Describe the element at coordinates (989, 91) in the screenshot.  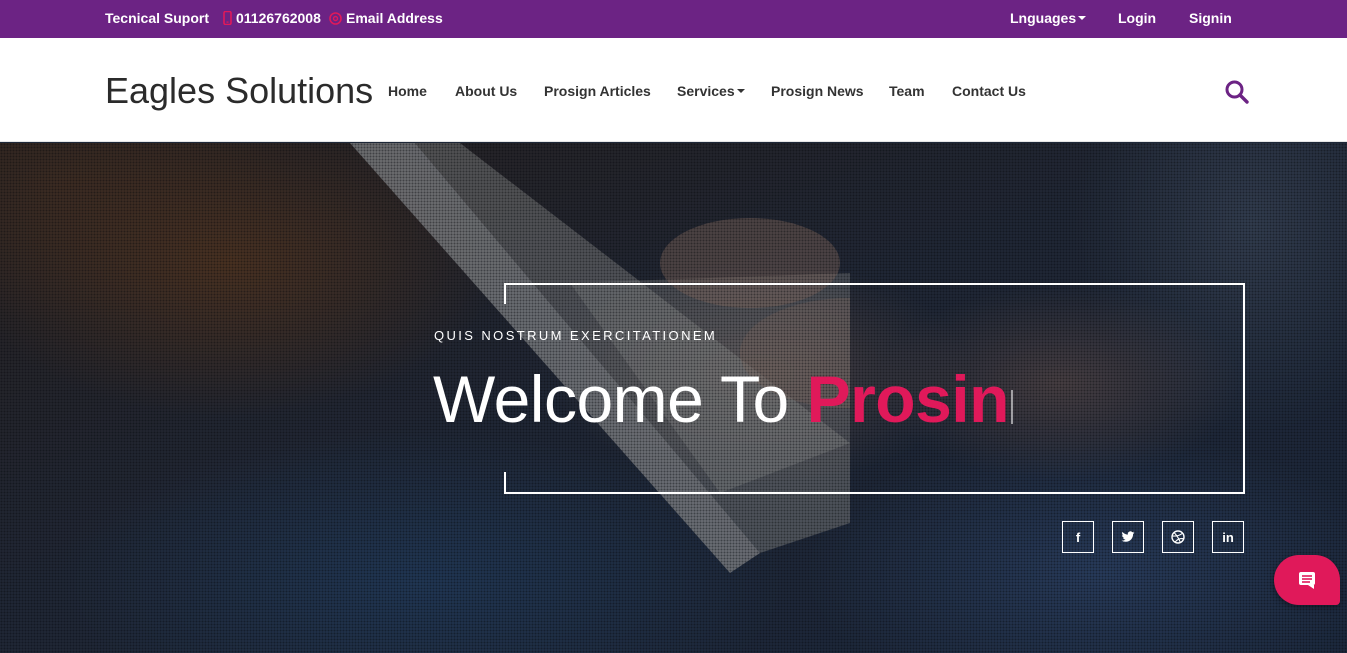
I see `nav-contact-us: Contact Us` at that location.